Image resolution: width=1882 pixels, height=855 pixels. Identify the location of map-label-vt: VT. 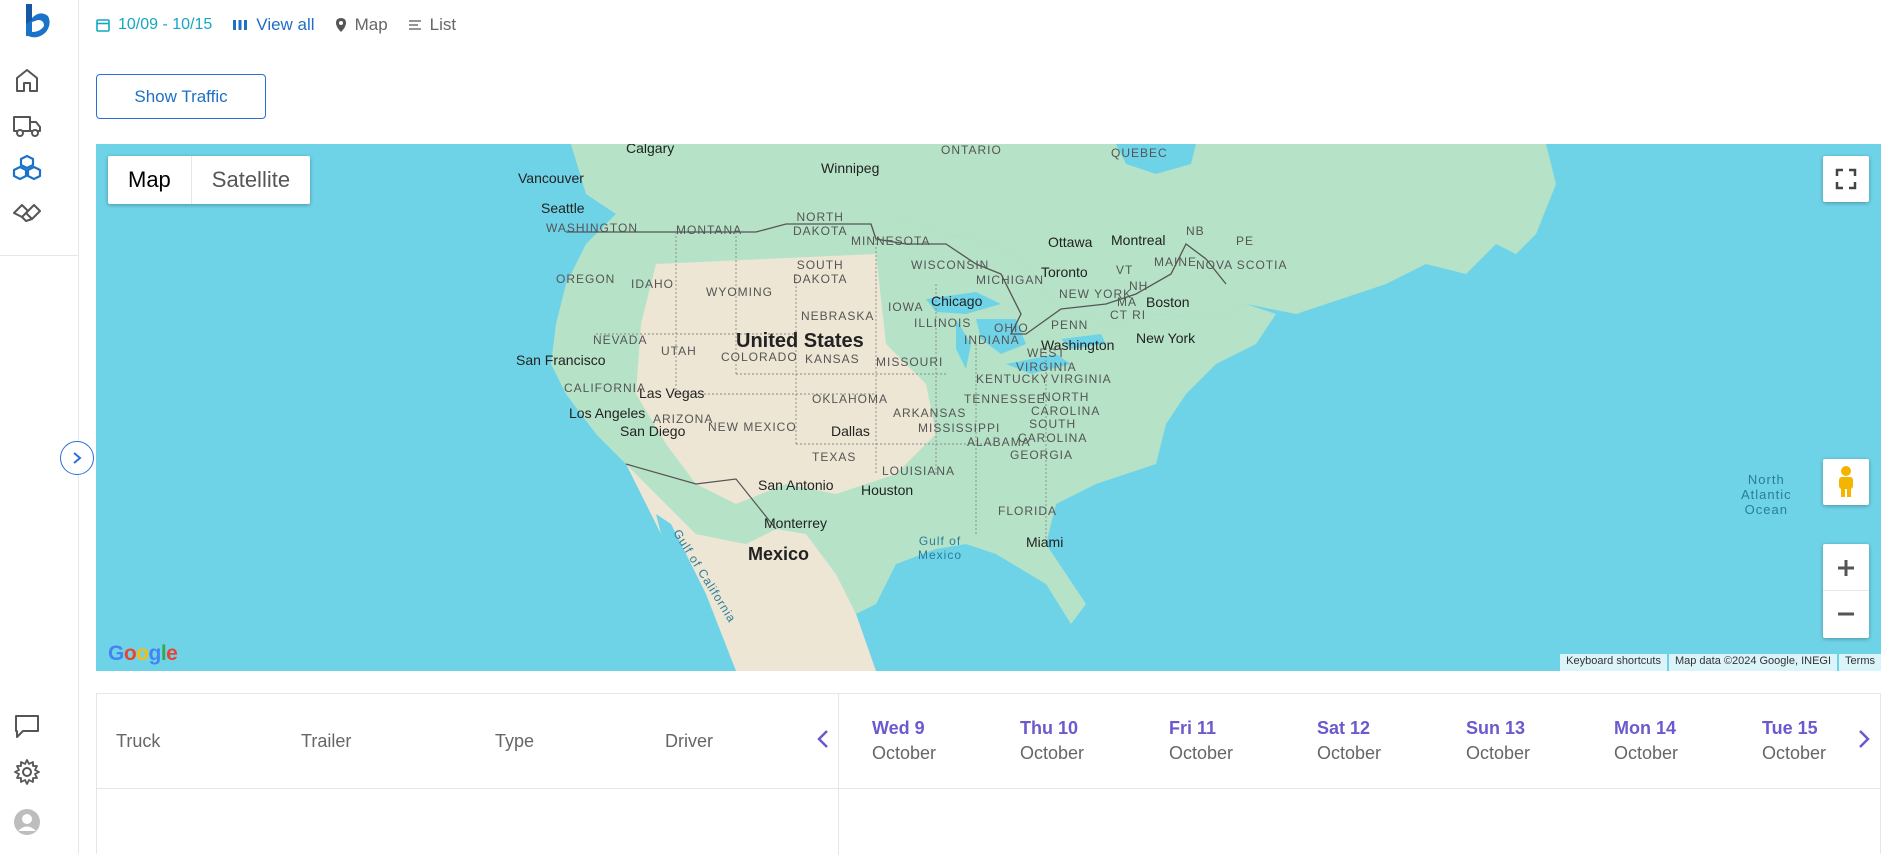
(1125, 270).